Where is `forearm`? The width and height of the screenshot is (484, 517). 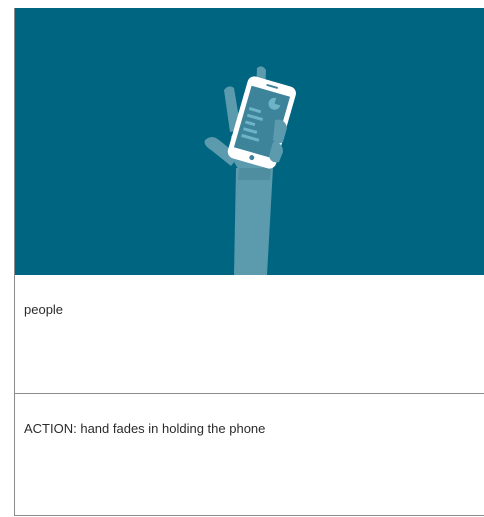 forearm is located at coordinates (253, 221).